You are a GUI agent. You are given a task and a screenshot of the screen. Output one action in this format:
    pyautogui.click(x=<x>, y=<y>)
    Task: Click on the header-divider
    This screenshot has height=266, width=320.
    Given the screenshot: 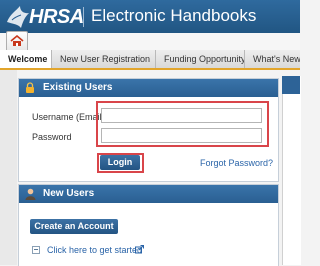 What is the action you would take?
    pyautogui.click(x=83, y=17)
    